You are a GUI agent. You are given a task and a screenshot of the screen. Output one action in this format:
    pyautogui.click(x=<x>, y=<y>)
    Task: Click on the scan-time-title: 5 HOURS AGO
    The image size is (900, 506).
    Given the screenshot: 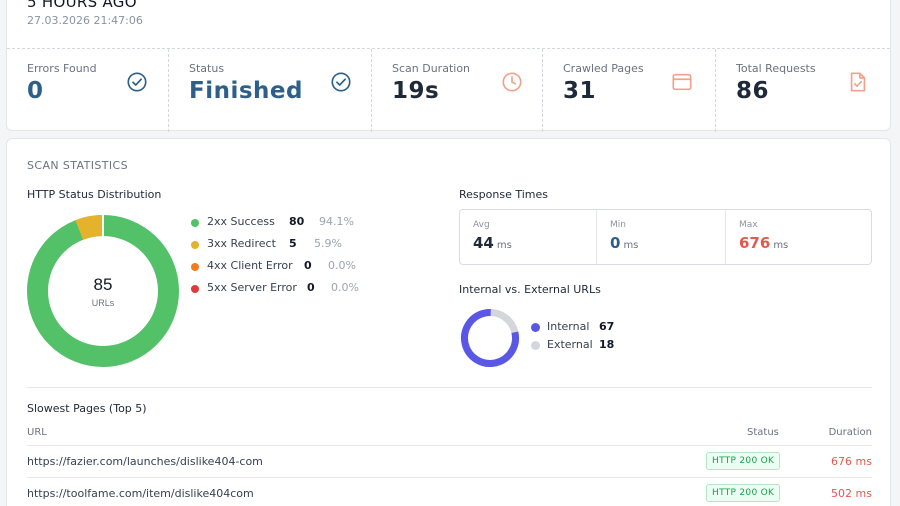 What is the action you would take?
    pyautogui.click(x=82, y=5)
    